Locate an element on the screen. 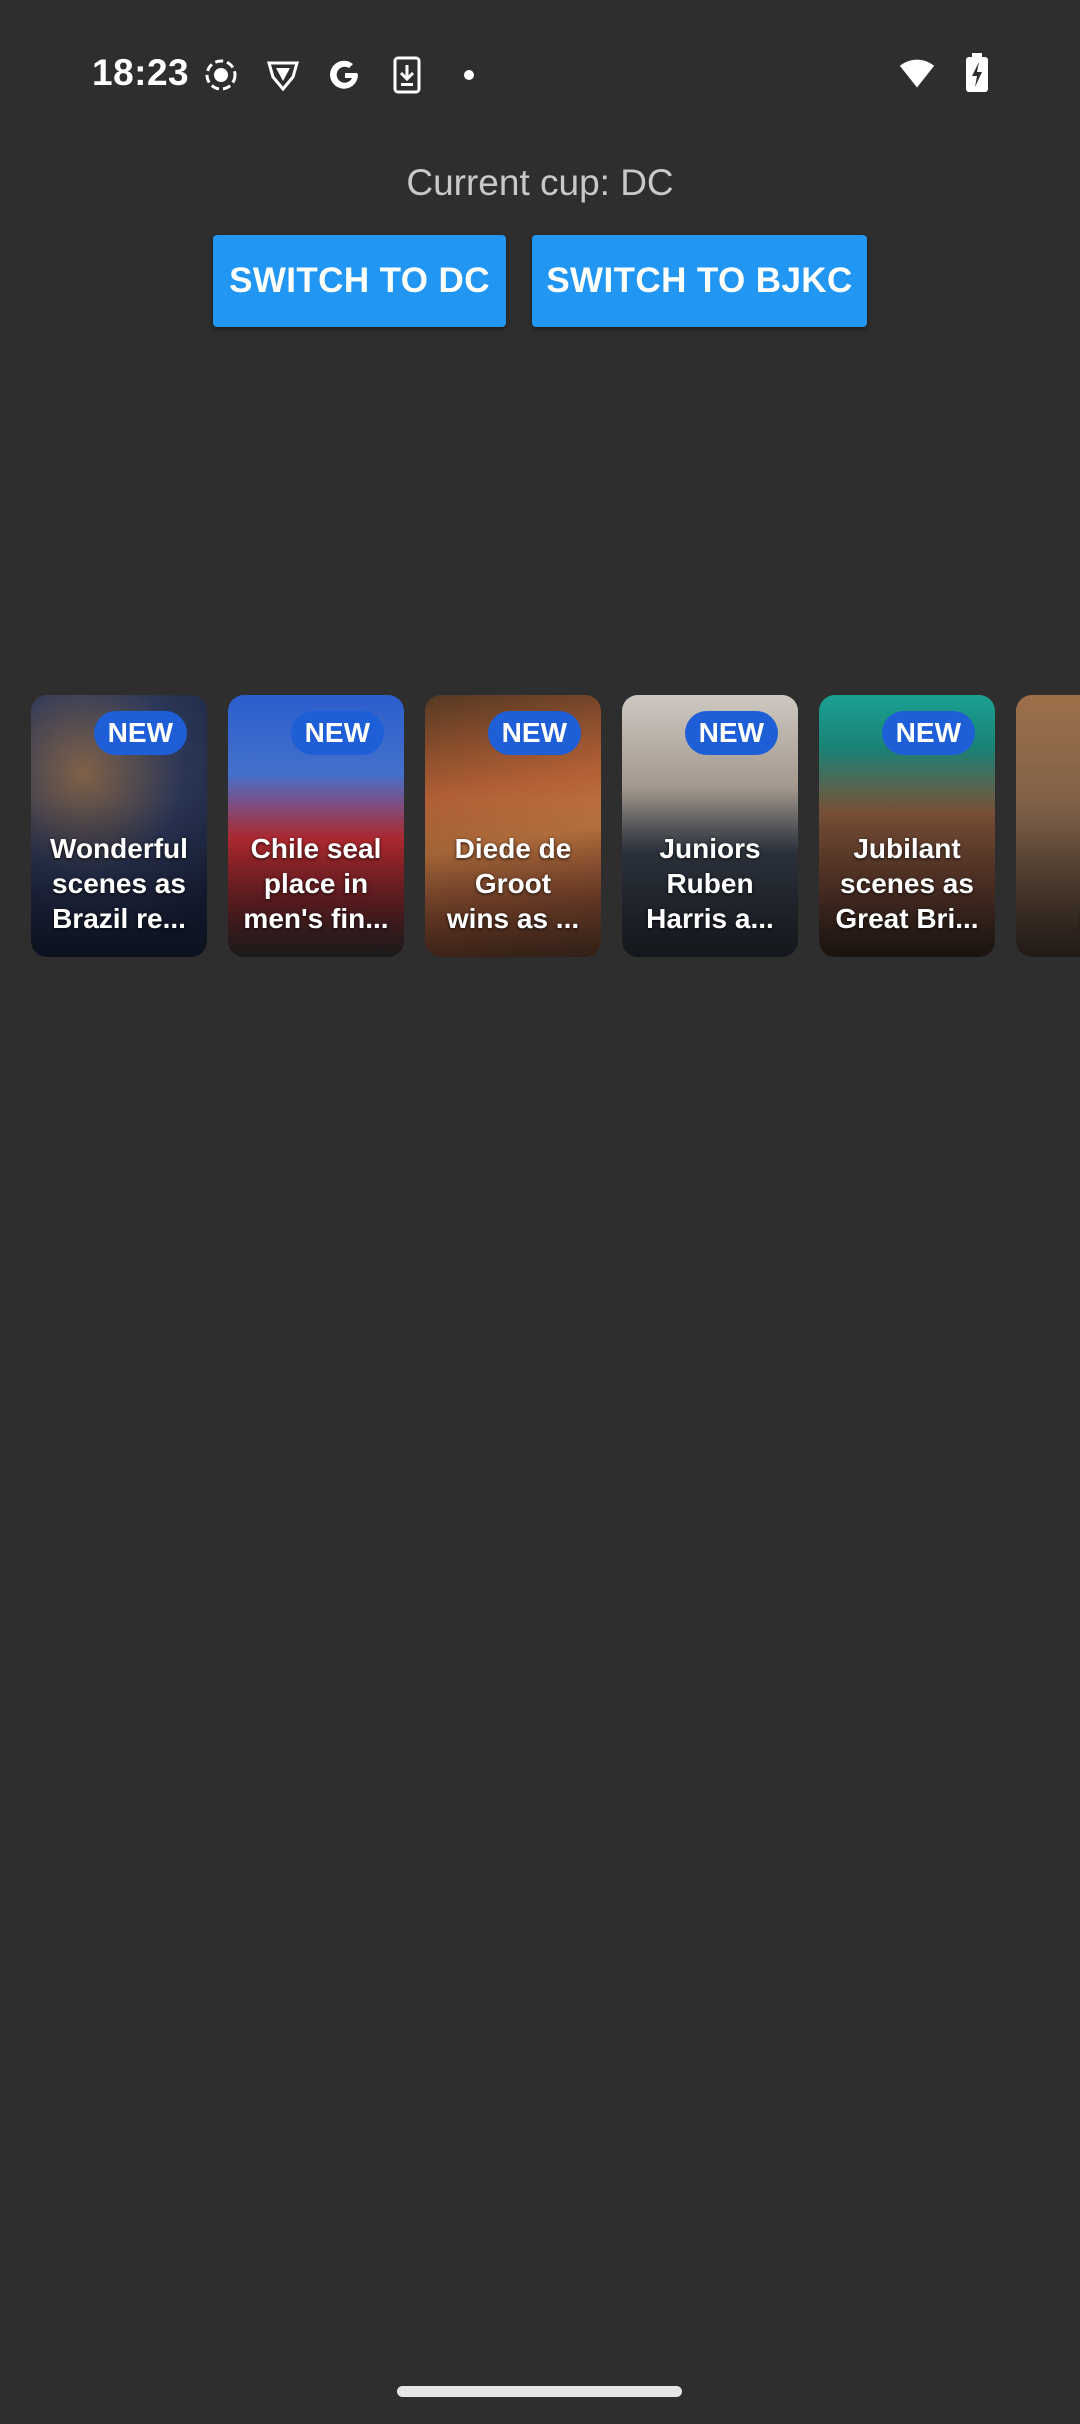 This screenshot has width=1080, height=2424. switch-to-bjkc-button: SWITCH TO BJKC is located at coordinates (699, 281).